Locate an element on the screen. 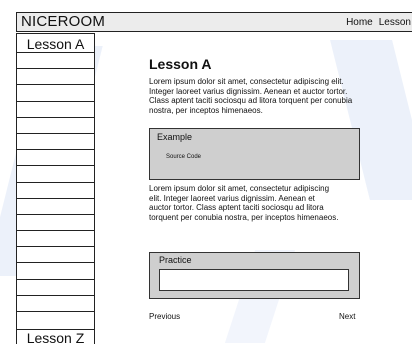  next-link: Next is located at coordinates (347, 316).